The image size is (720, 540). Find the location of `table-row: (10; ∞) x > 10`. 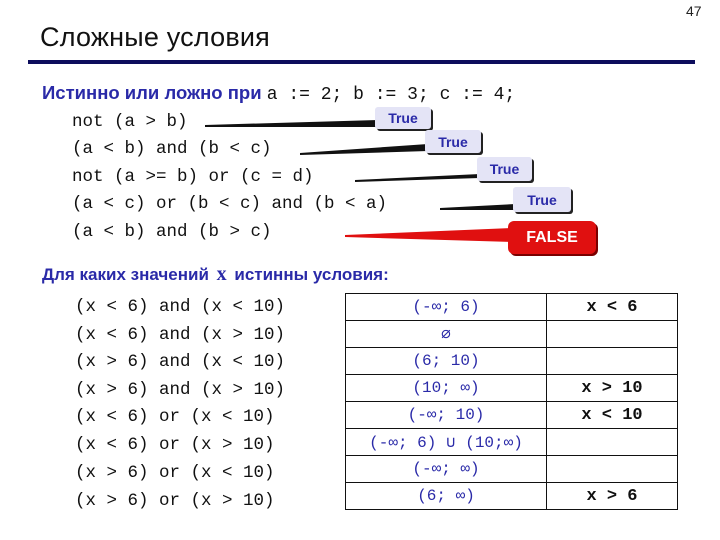

table-row: (10; ∞) x > 10 is located at coordinates (511, 388).